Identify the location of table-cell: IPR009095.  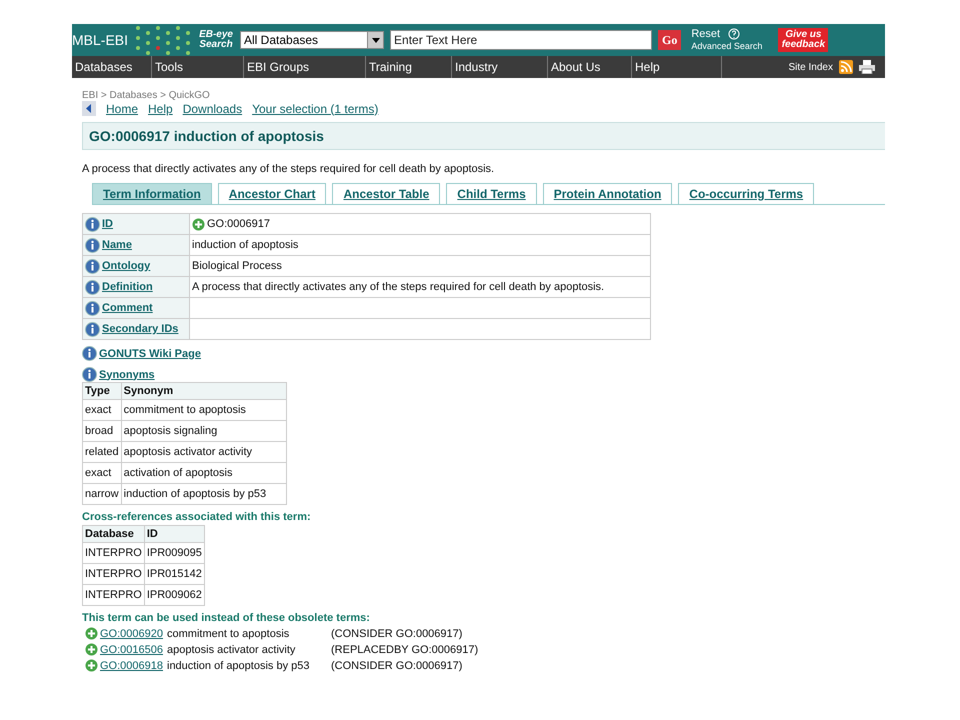
(174, 553).